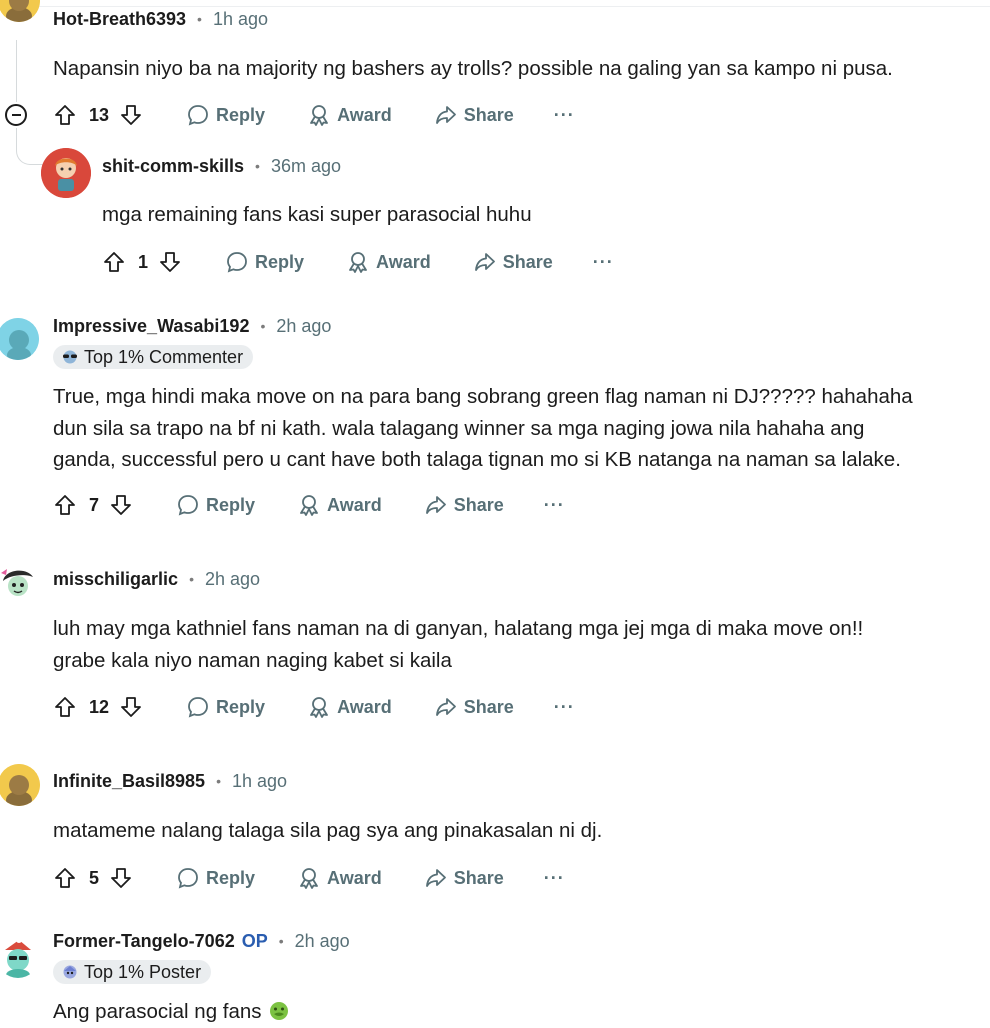  What do you see at coordinates (143, 971) in the screenshot?
I see `badge-label: Top 1% Poster` at bounding box center [143, 971].